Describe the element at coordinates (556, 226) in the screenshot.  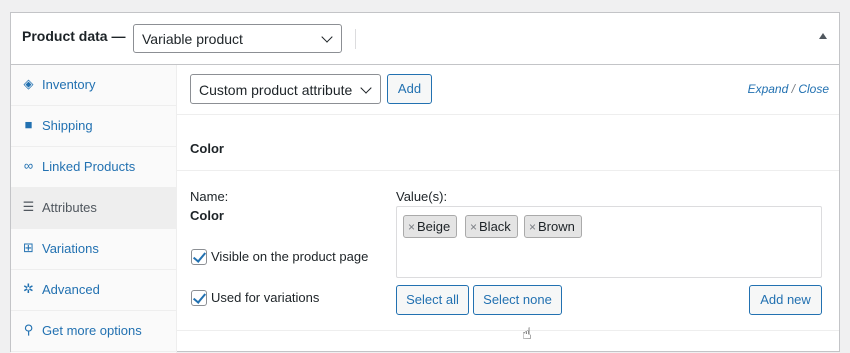
I see `chip-label: Brown` at that location.